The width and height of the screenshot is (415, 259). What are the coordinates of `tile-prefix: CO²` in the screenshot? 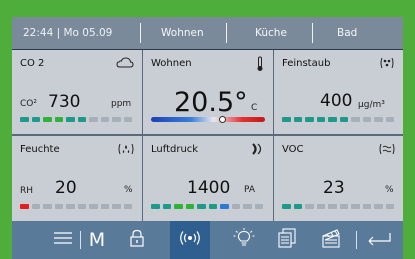 It's located at (28, 104).